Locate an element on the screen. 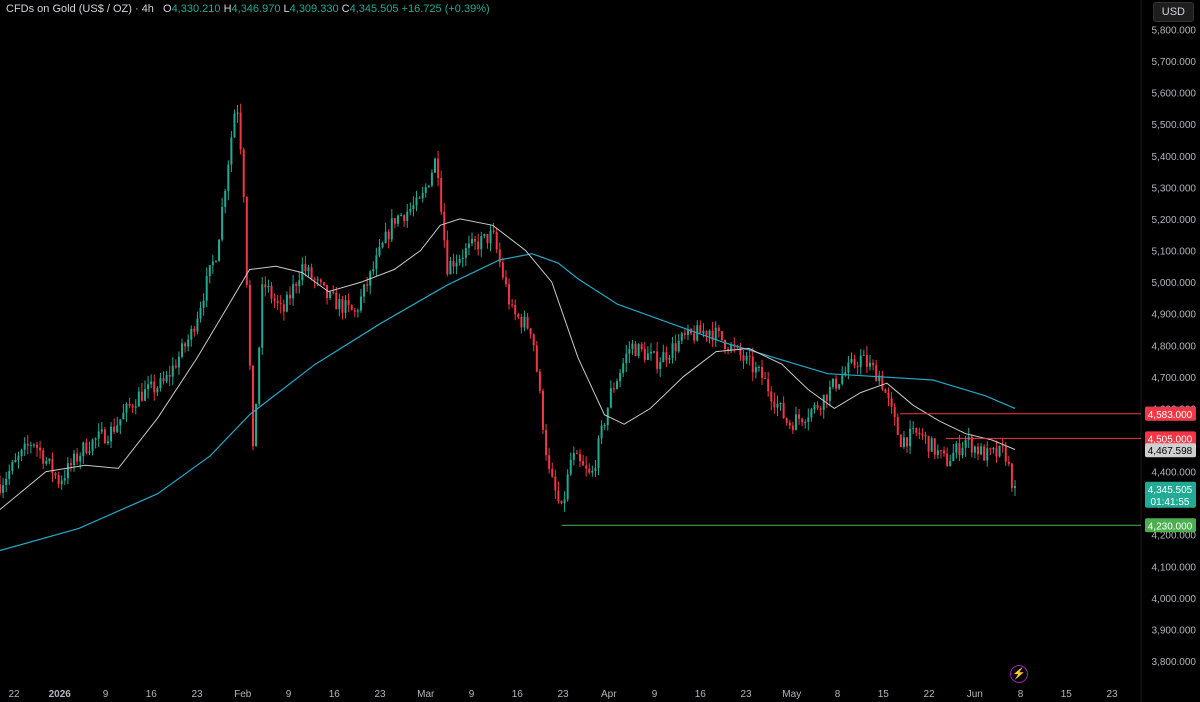 The image size is (1200, 702). price-tag-label: 4,230.000 is located at coordinates (1170, 526).